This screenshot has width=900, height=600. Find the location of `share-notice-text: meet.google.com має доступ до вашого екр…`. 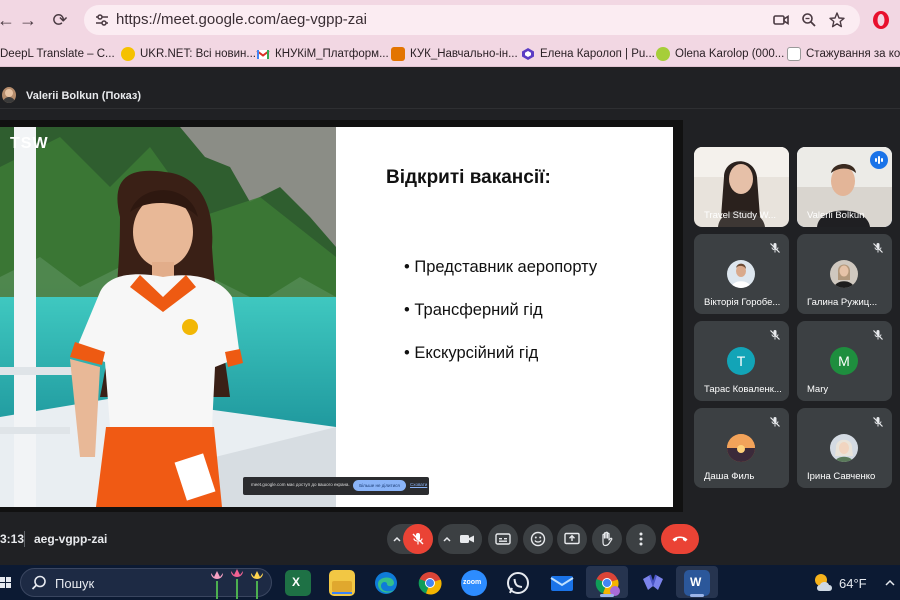

share-notice-text: meet.google.com має доступ до вашого екр… is located at coordinates (300, 484).